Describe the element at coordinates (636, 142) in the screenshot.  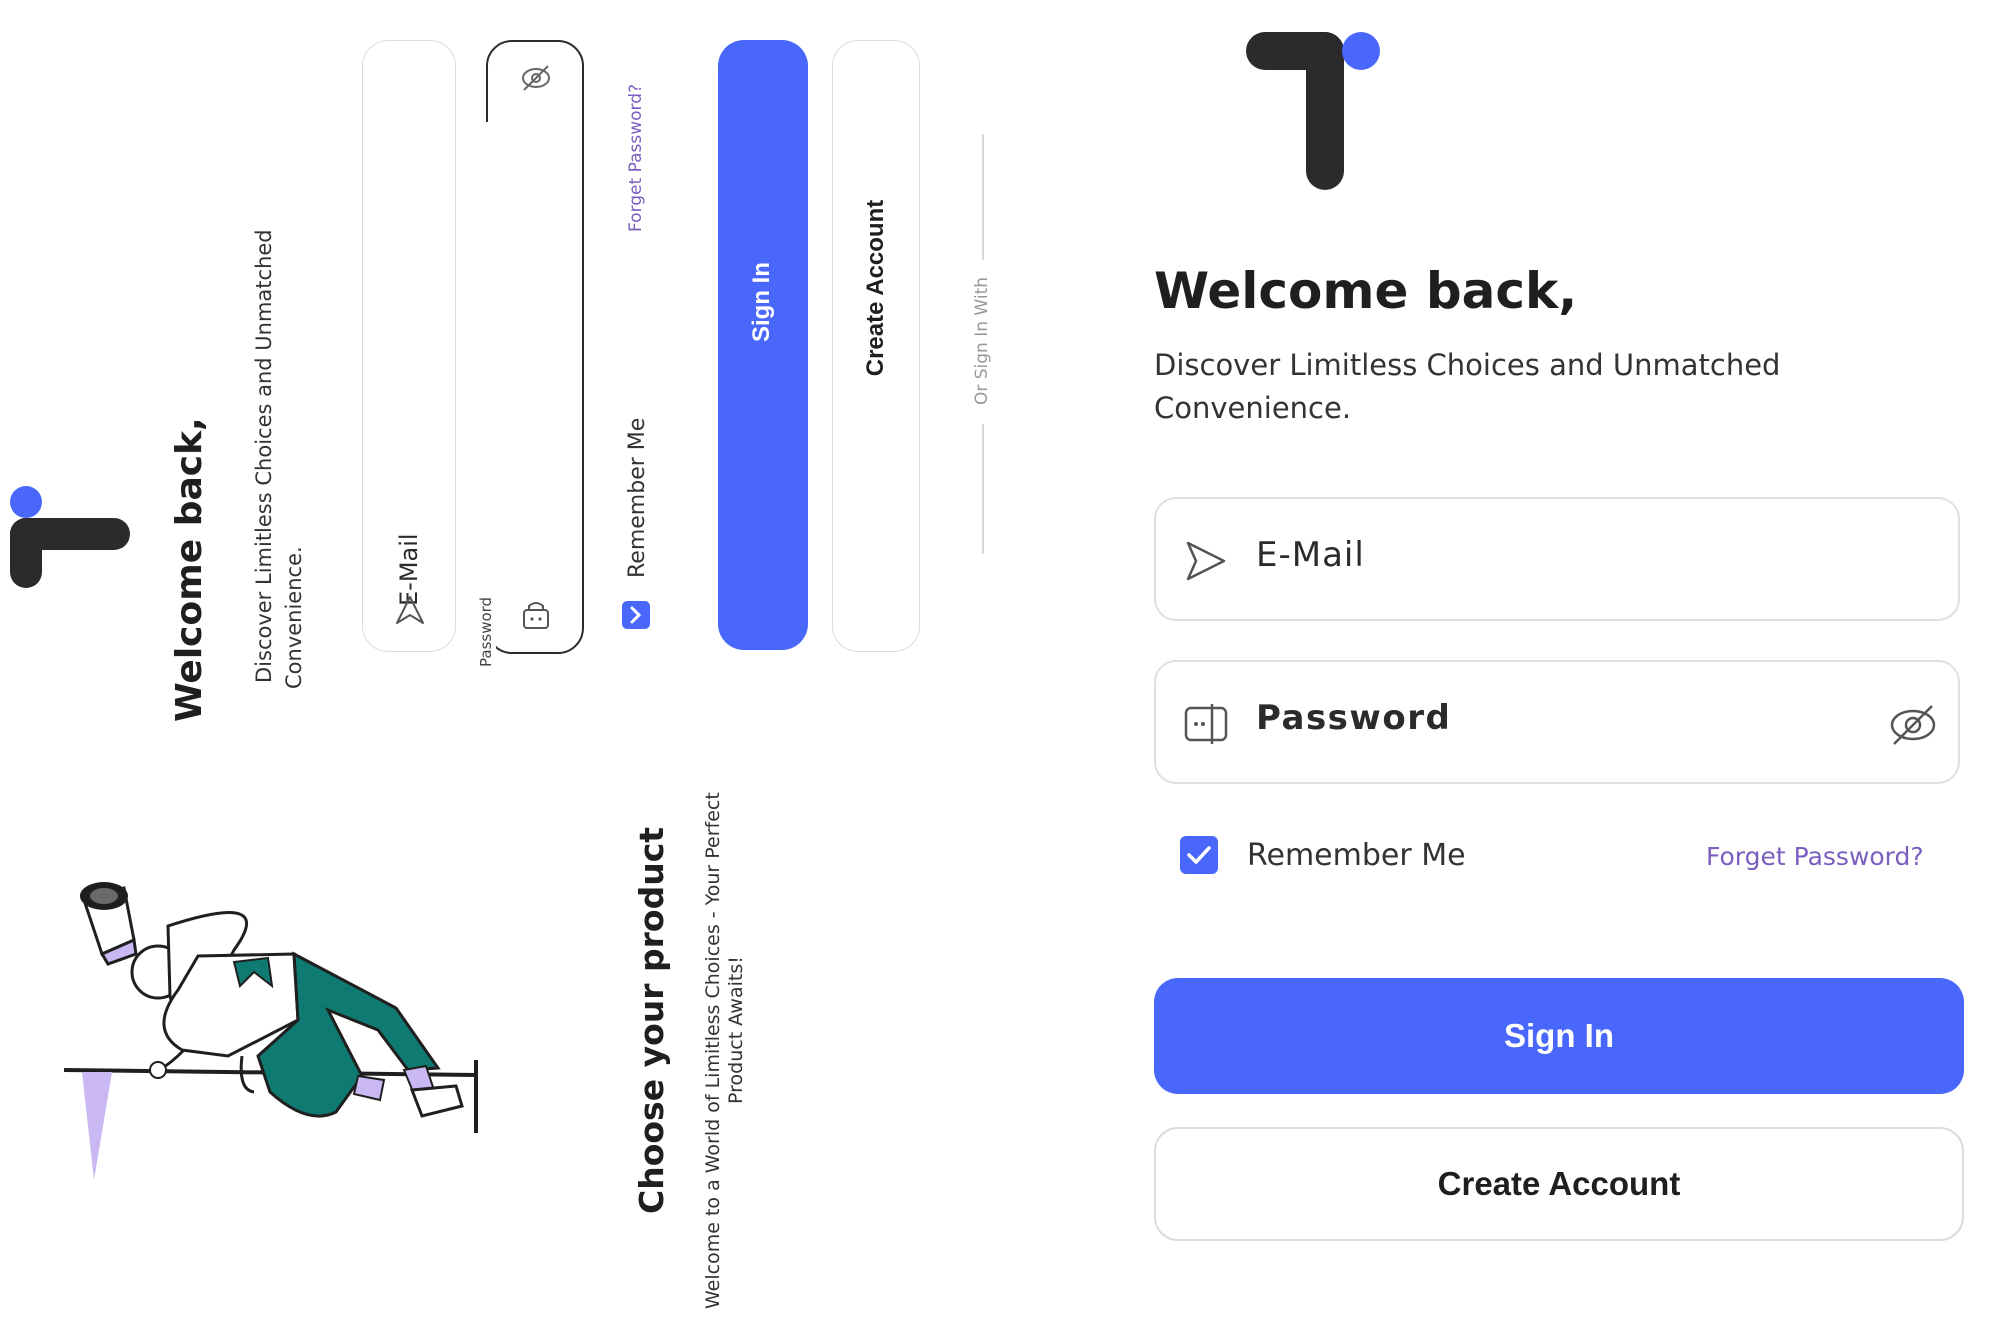
I see `rotated-forgot-link: Forget Password?` at that location.